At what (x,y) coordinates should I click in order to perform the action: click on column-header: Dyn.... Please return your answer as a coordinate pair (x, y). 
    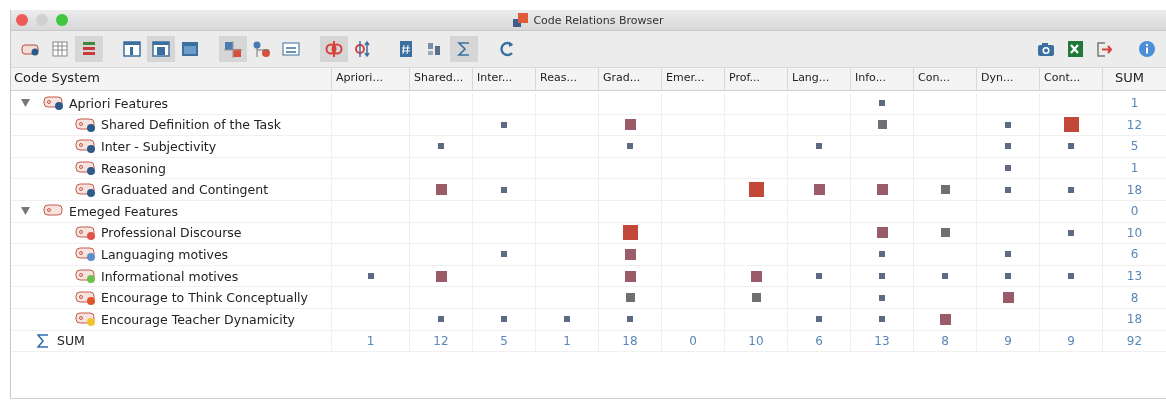
    Looking at the image, I should click on (1007, 79).